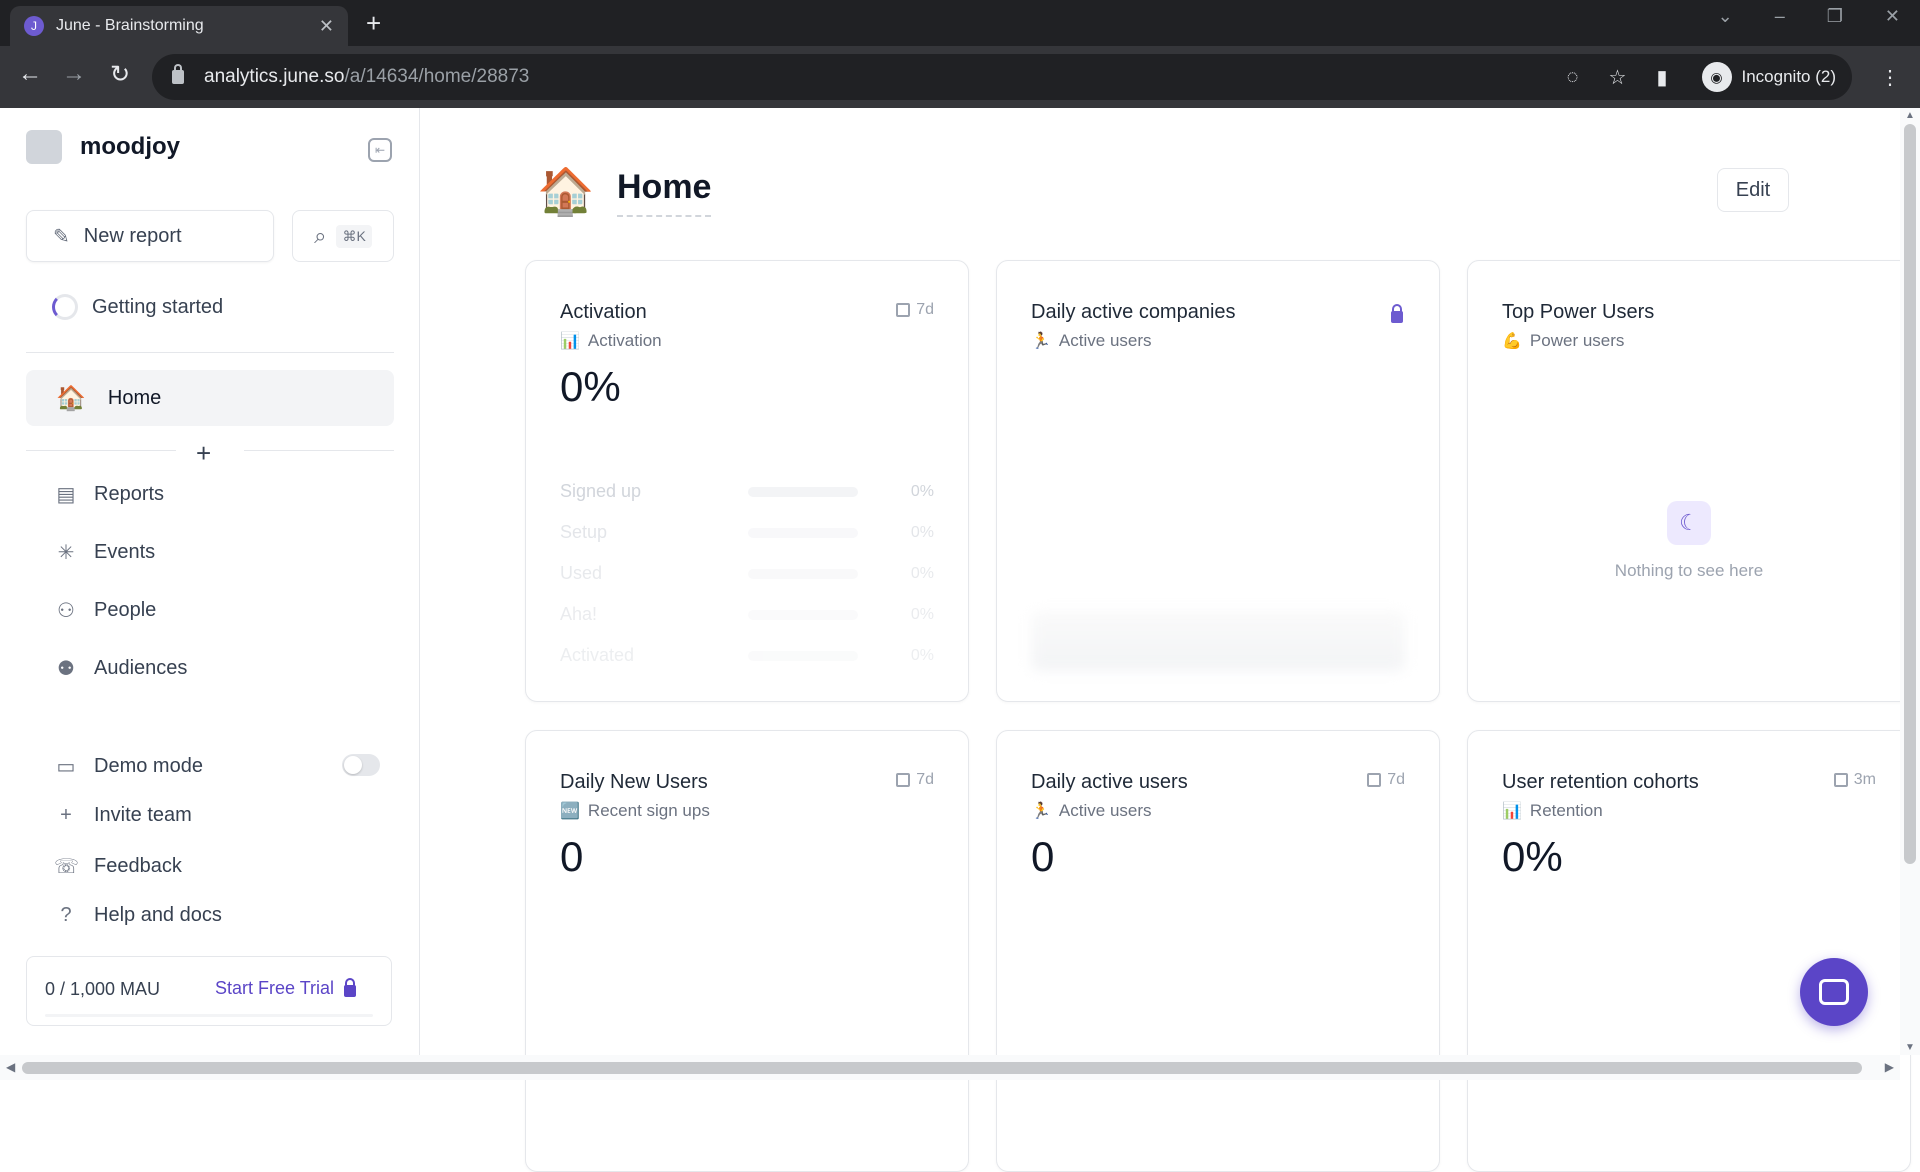 This screenshot has height=1172, width=1920. Describe the element at coordinates (1041, 341) in the screenshot. I see `runner-icon: 🏃` at that location.